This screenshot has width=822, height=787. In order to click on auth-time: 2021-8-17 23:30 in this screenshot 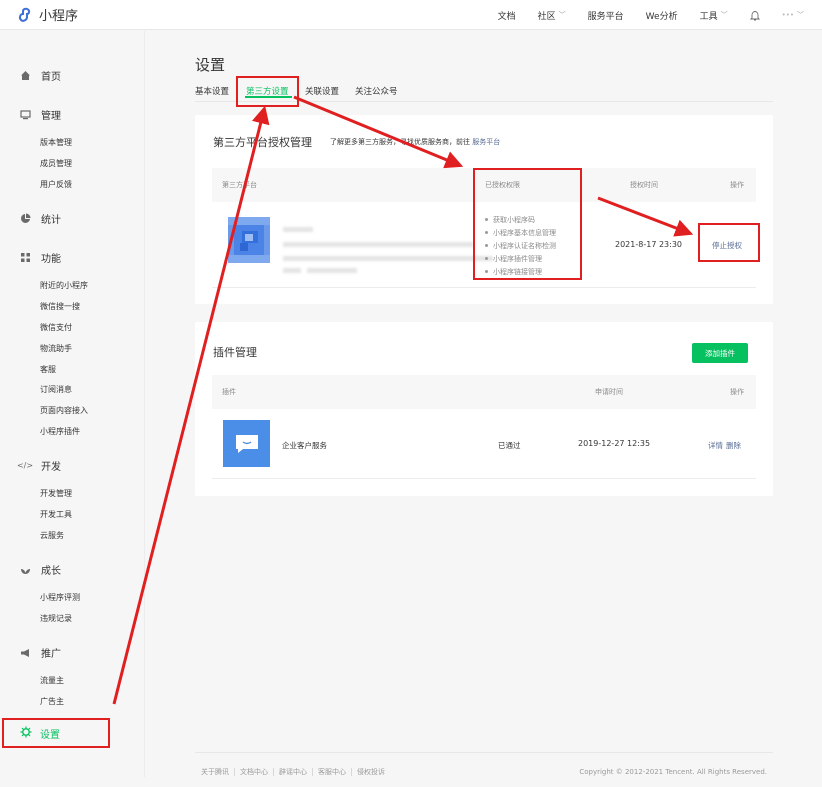, I will do `click(648, 244)`.